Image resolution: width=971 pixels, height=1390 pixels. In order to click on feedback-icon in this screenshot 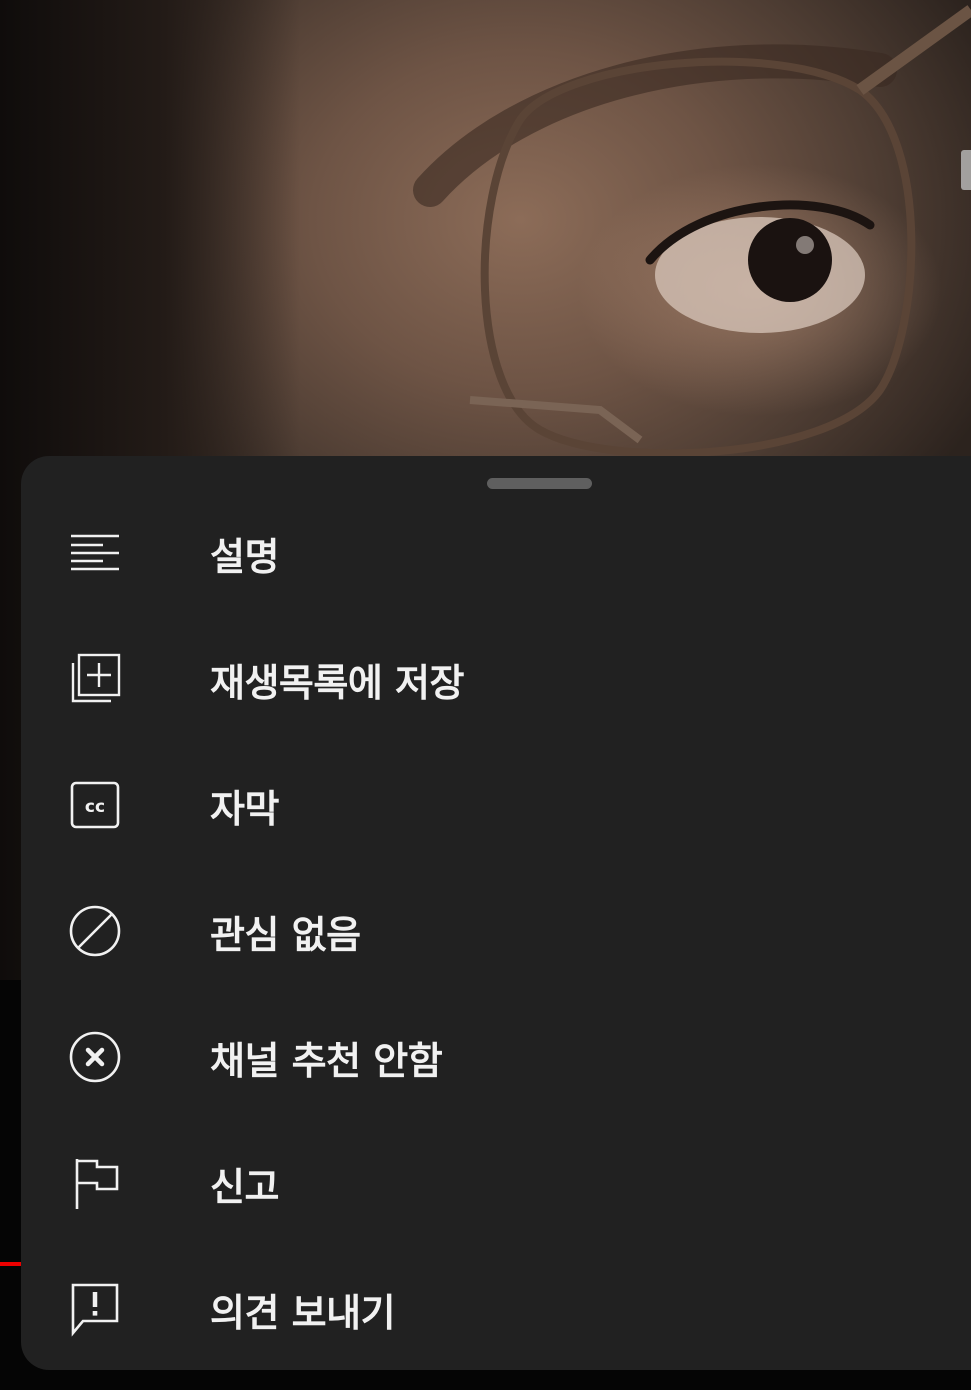, I will do `click(95, 1309)`.